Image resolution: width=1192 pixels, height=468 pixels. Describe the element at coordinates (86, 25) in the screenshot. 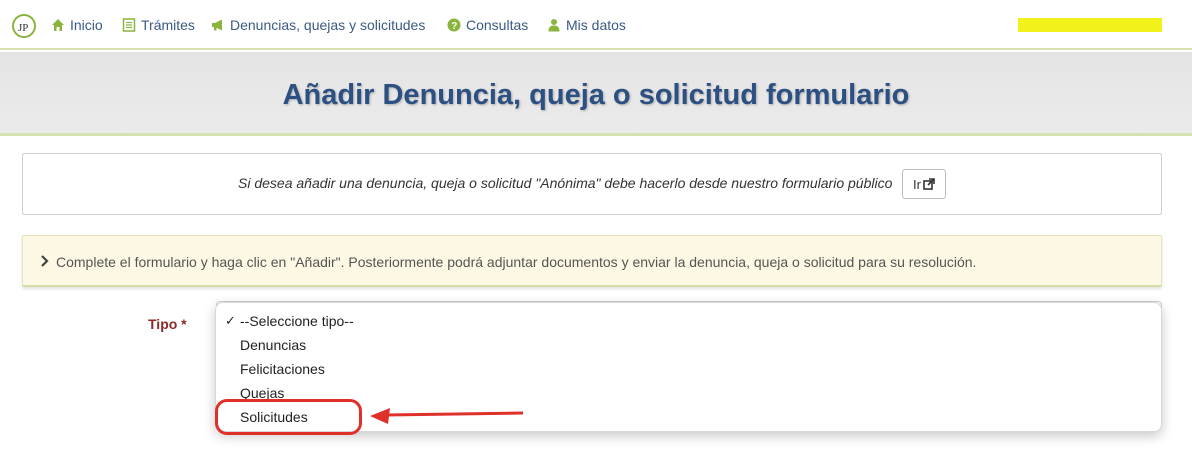

I see `nav-label: Inicio` at that location.